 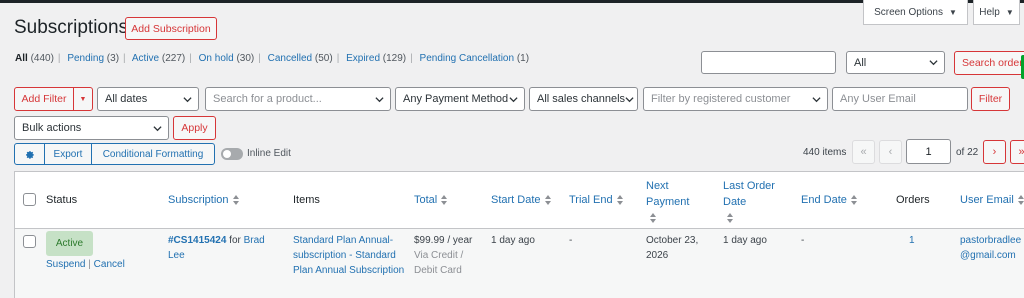 What do you see at coordinates (269, 153) in the screenshot?
I see `inline-edit-label: Inline Edit` at bounding box center [269, 153].